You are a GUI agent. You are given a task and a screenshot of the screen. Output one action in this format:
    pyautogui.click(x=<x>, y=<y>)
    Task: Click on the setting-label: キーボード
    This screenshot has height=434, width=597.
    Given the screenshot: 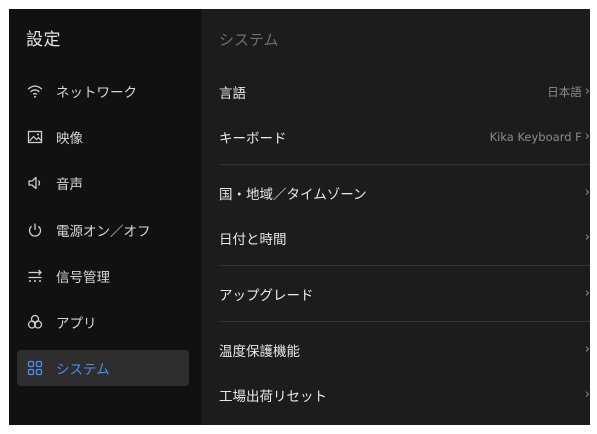 What is the action you would take?
    pyautogui.click(x=253, y=138)
    